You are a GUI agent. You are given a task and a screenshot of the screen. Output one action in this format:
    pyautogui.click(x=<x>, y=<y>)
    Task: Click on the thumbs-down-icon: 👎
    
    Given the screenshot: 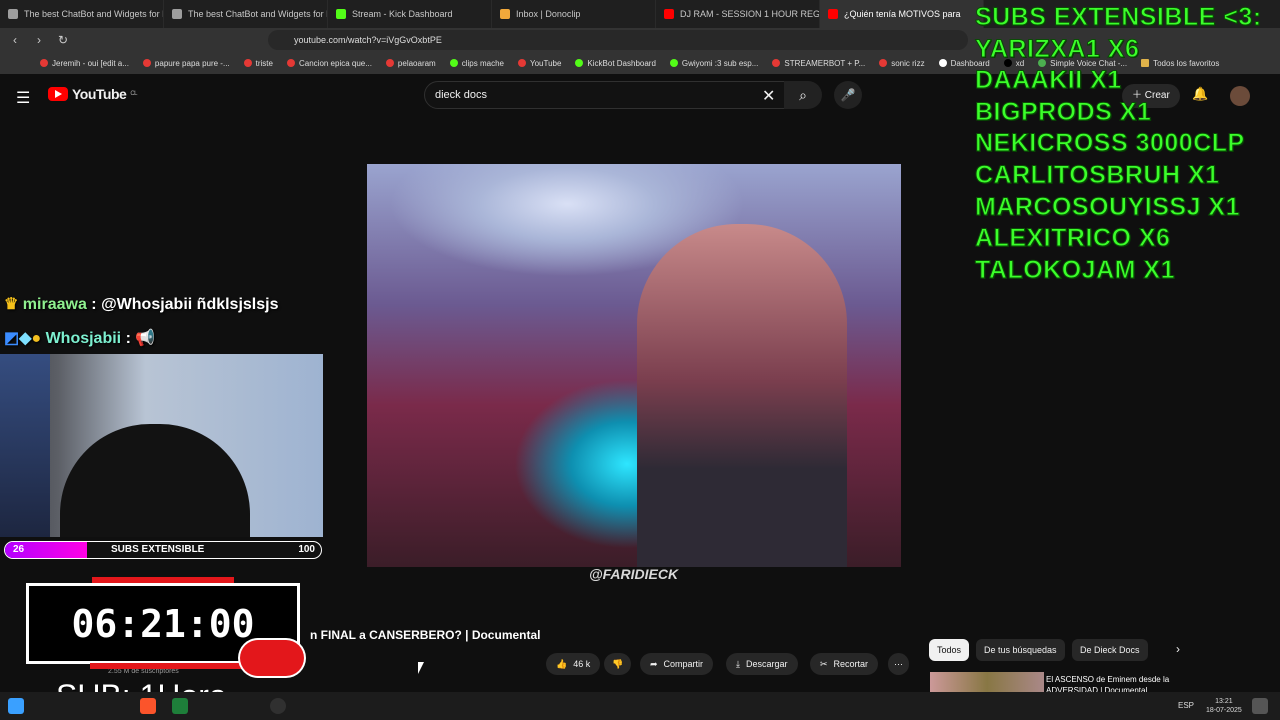 What is the action you would take?
    pyautogui.click(x=618, y=664)
    